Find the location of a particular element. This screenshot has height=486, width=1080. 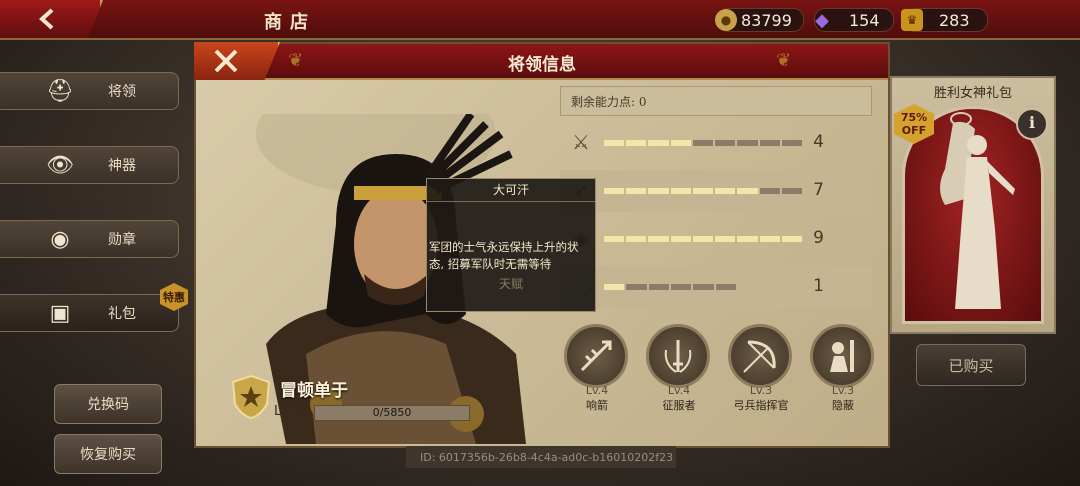

stat-value: 9 is located at coordinates (818, 238).